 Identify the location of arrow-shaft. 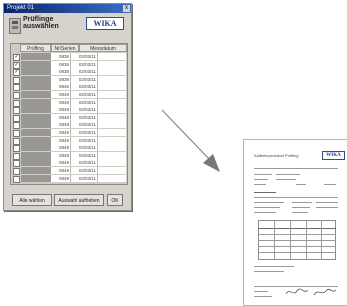
(187, 136).